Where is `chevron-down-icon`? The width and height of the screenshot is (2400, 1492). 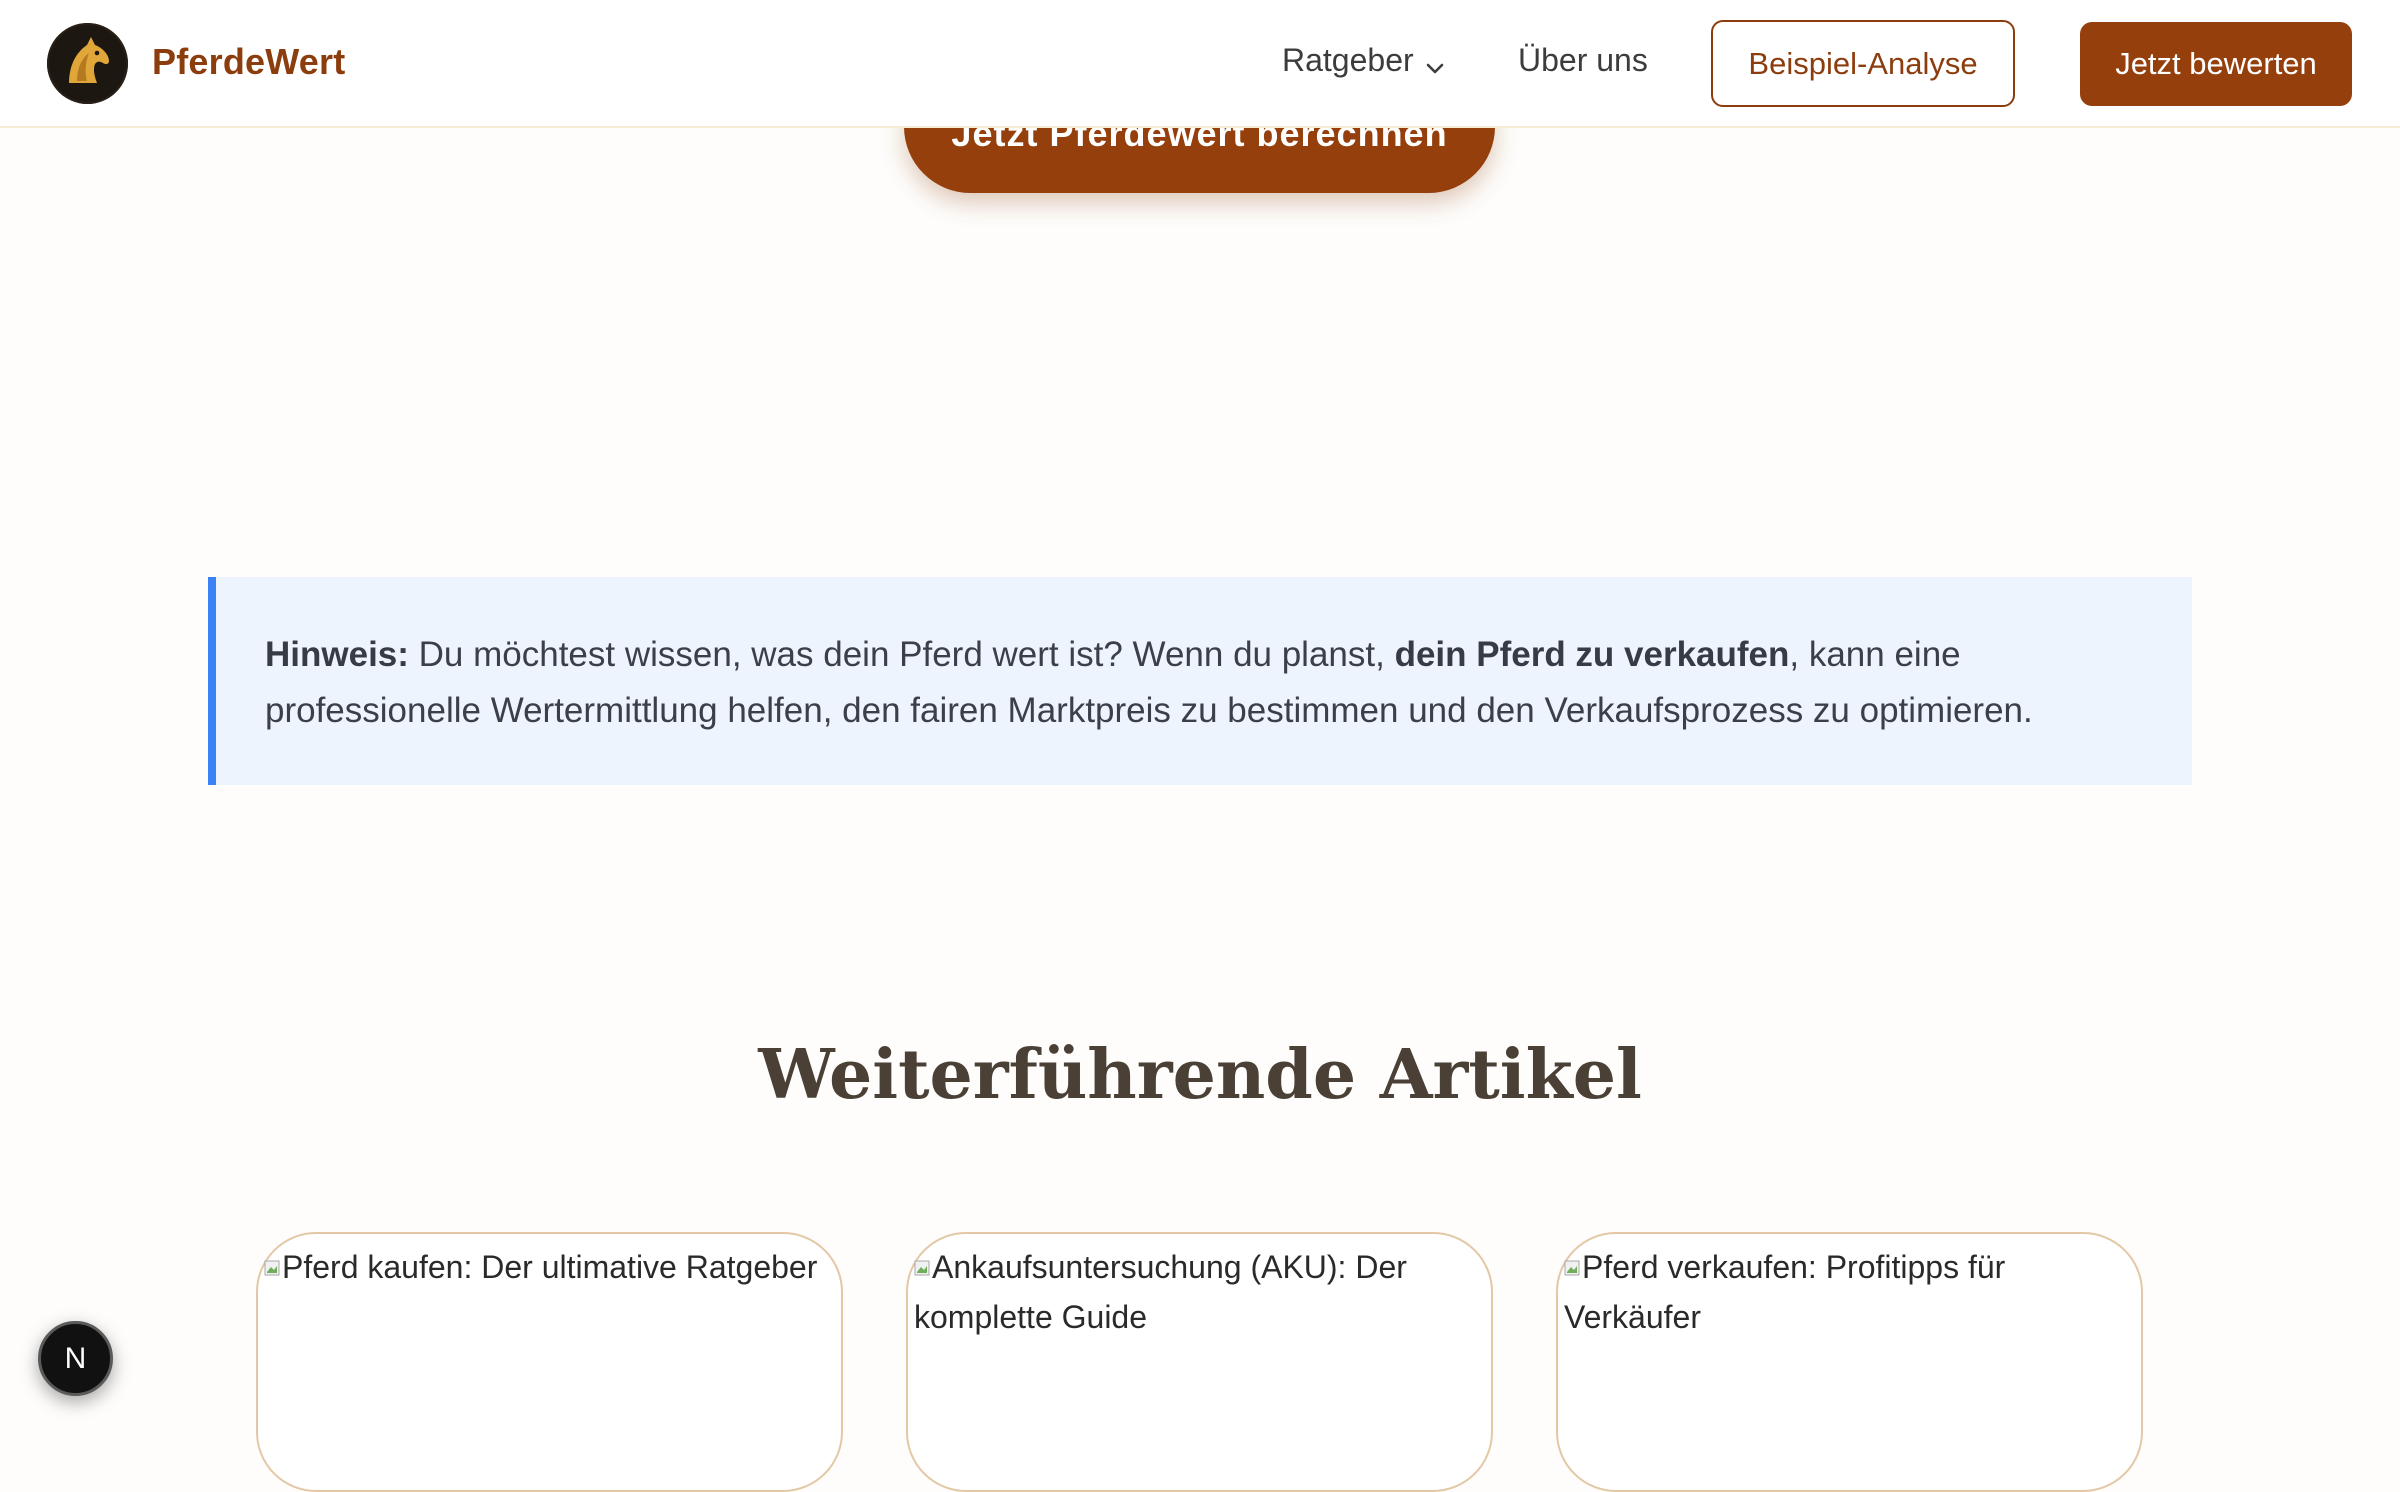 chevron-down-icon is located at coordinates (1435, 61).